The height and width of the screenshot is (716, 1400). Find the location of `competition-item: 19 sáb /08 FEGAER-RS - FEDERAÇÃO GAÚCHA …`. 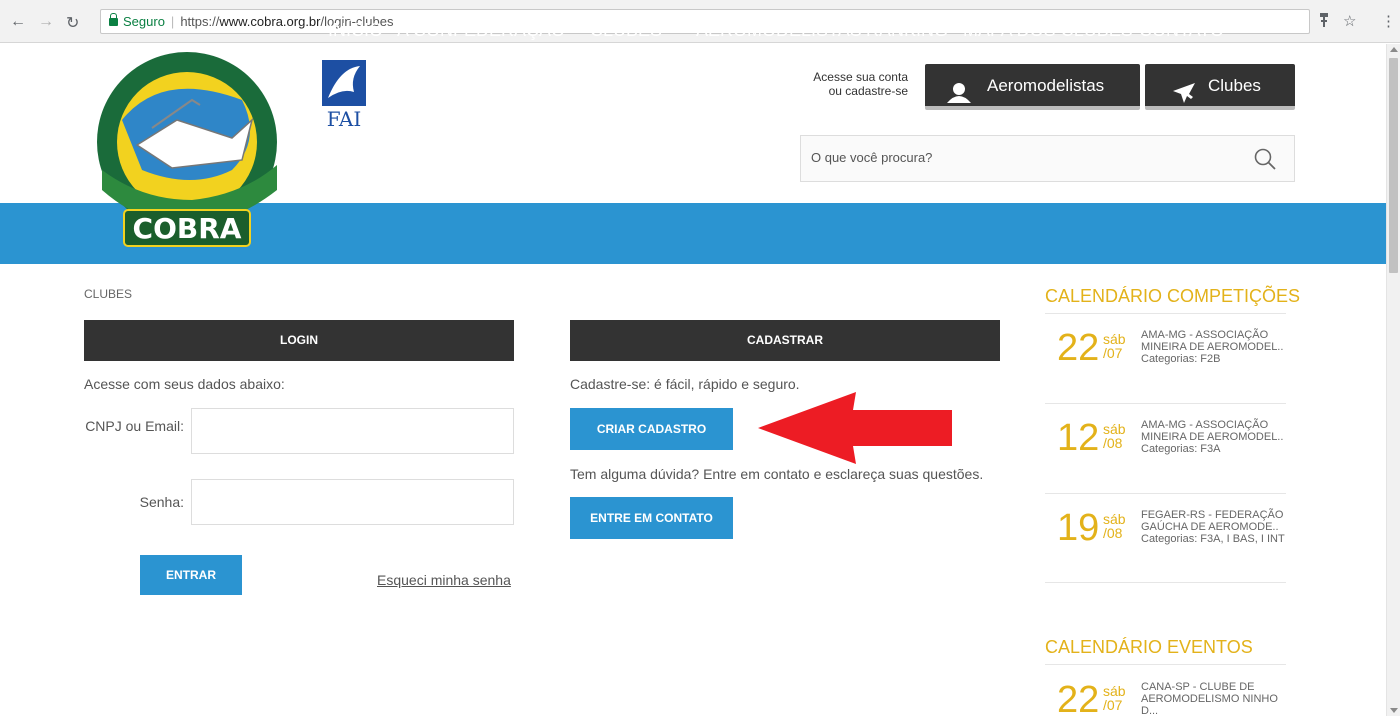

competition-item: 19 sáb /08 FEGAER-RS - FEDERAÇÃO GAÚCHA … is located at coordinates (1165, 544).